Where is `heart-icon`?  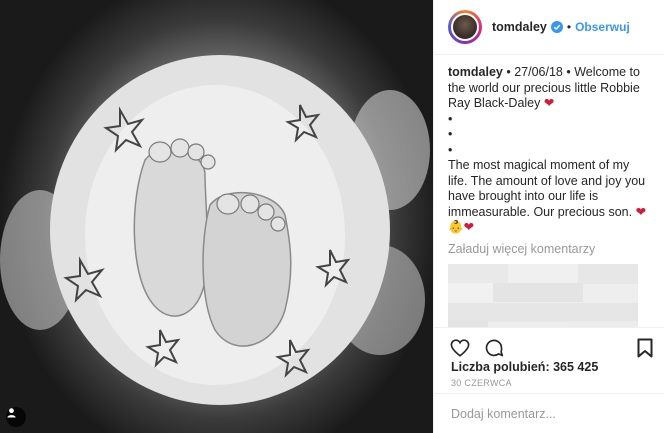
heart-icon is located at coordinates (460, 347).